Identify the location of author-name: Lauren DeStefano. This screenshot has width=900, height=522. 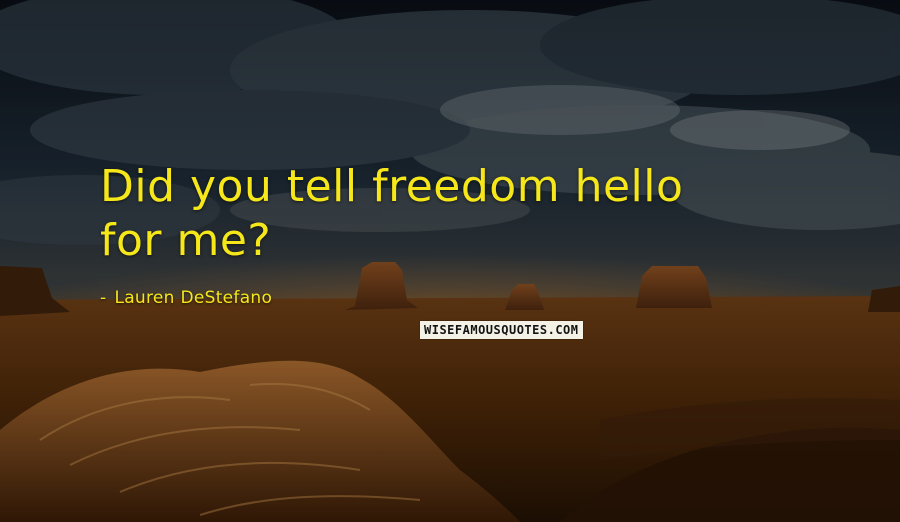
(193, 298).